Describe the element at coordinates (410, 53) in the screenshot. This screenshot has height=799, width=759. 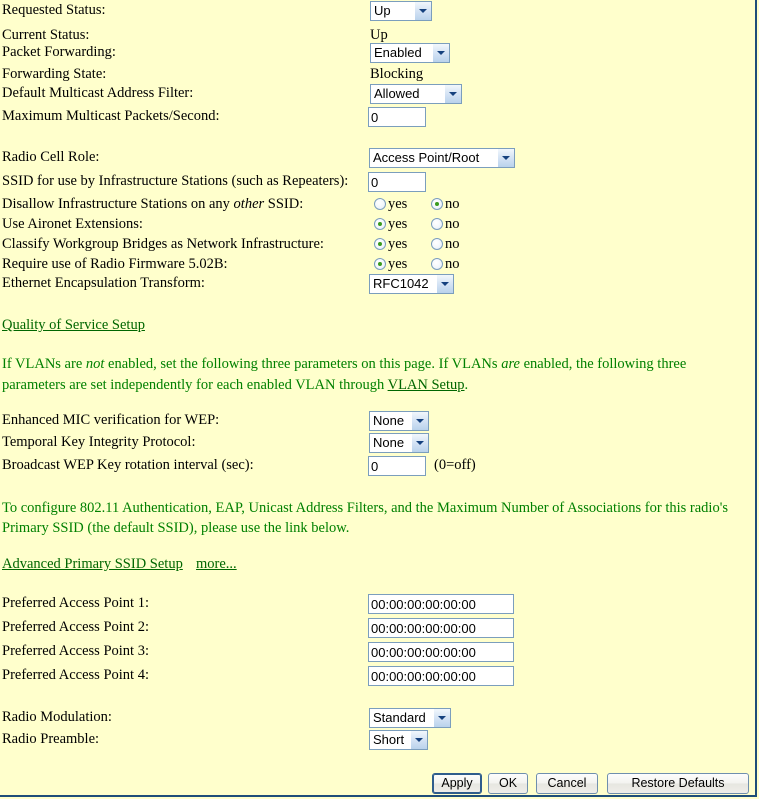
I see `select-packet-forwarding: Enabled` at that location.